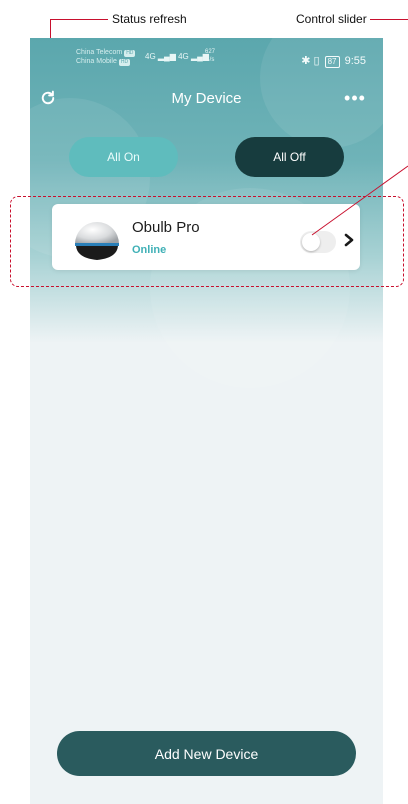  I want to click on battery-icon: 87, so click(332, 62).